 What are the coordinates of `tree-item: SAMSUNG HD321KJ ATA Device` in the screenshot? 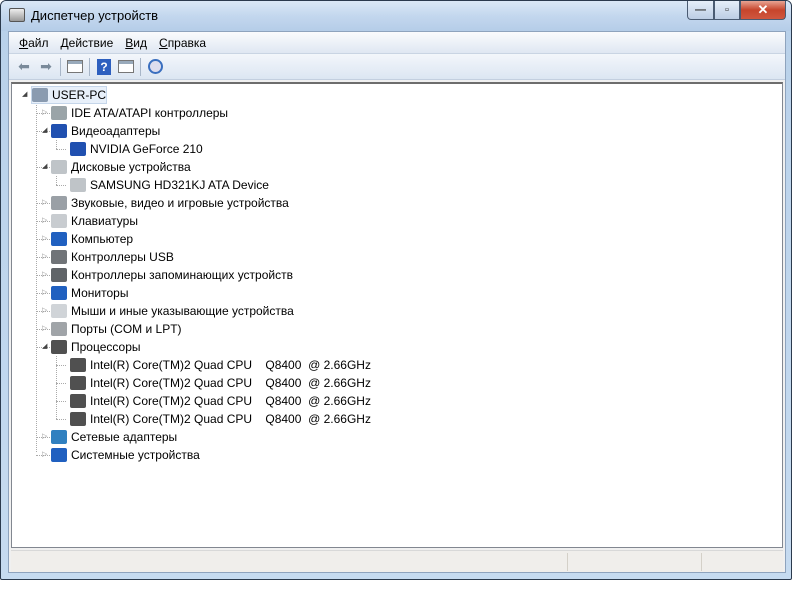 It's located at (169, 185).